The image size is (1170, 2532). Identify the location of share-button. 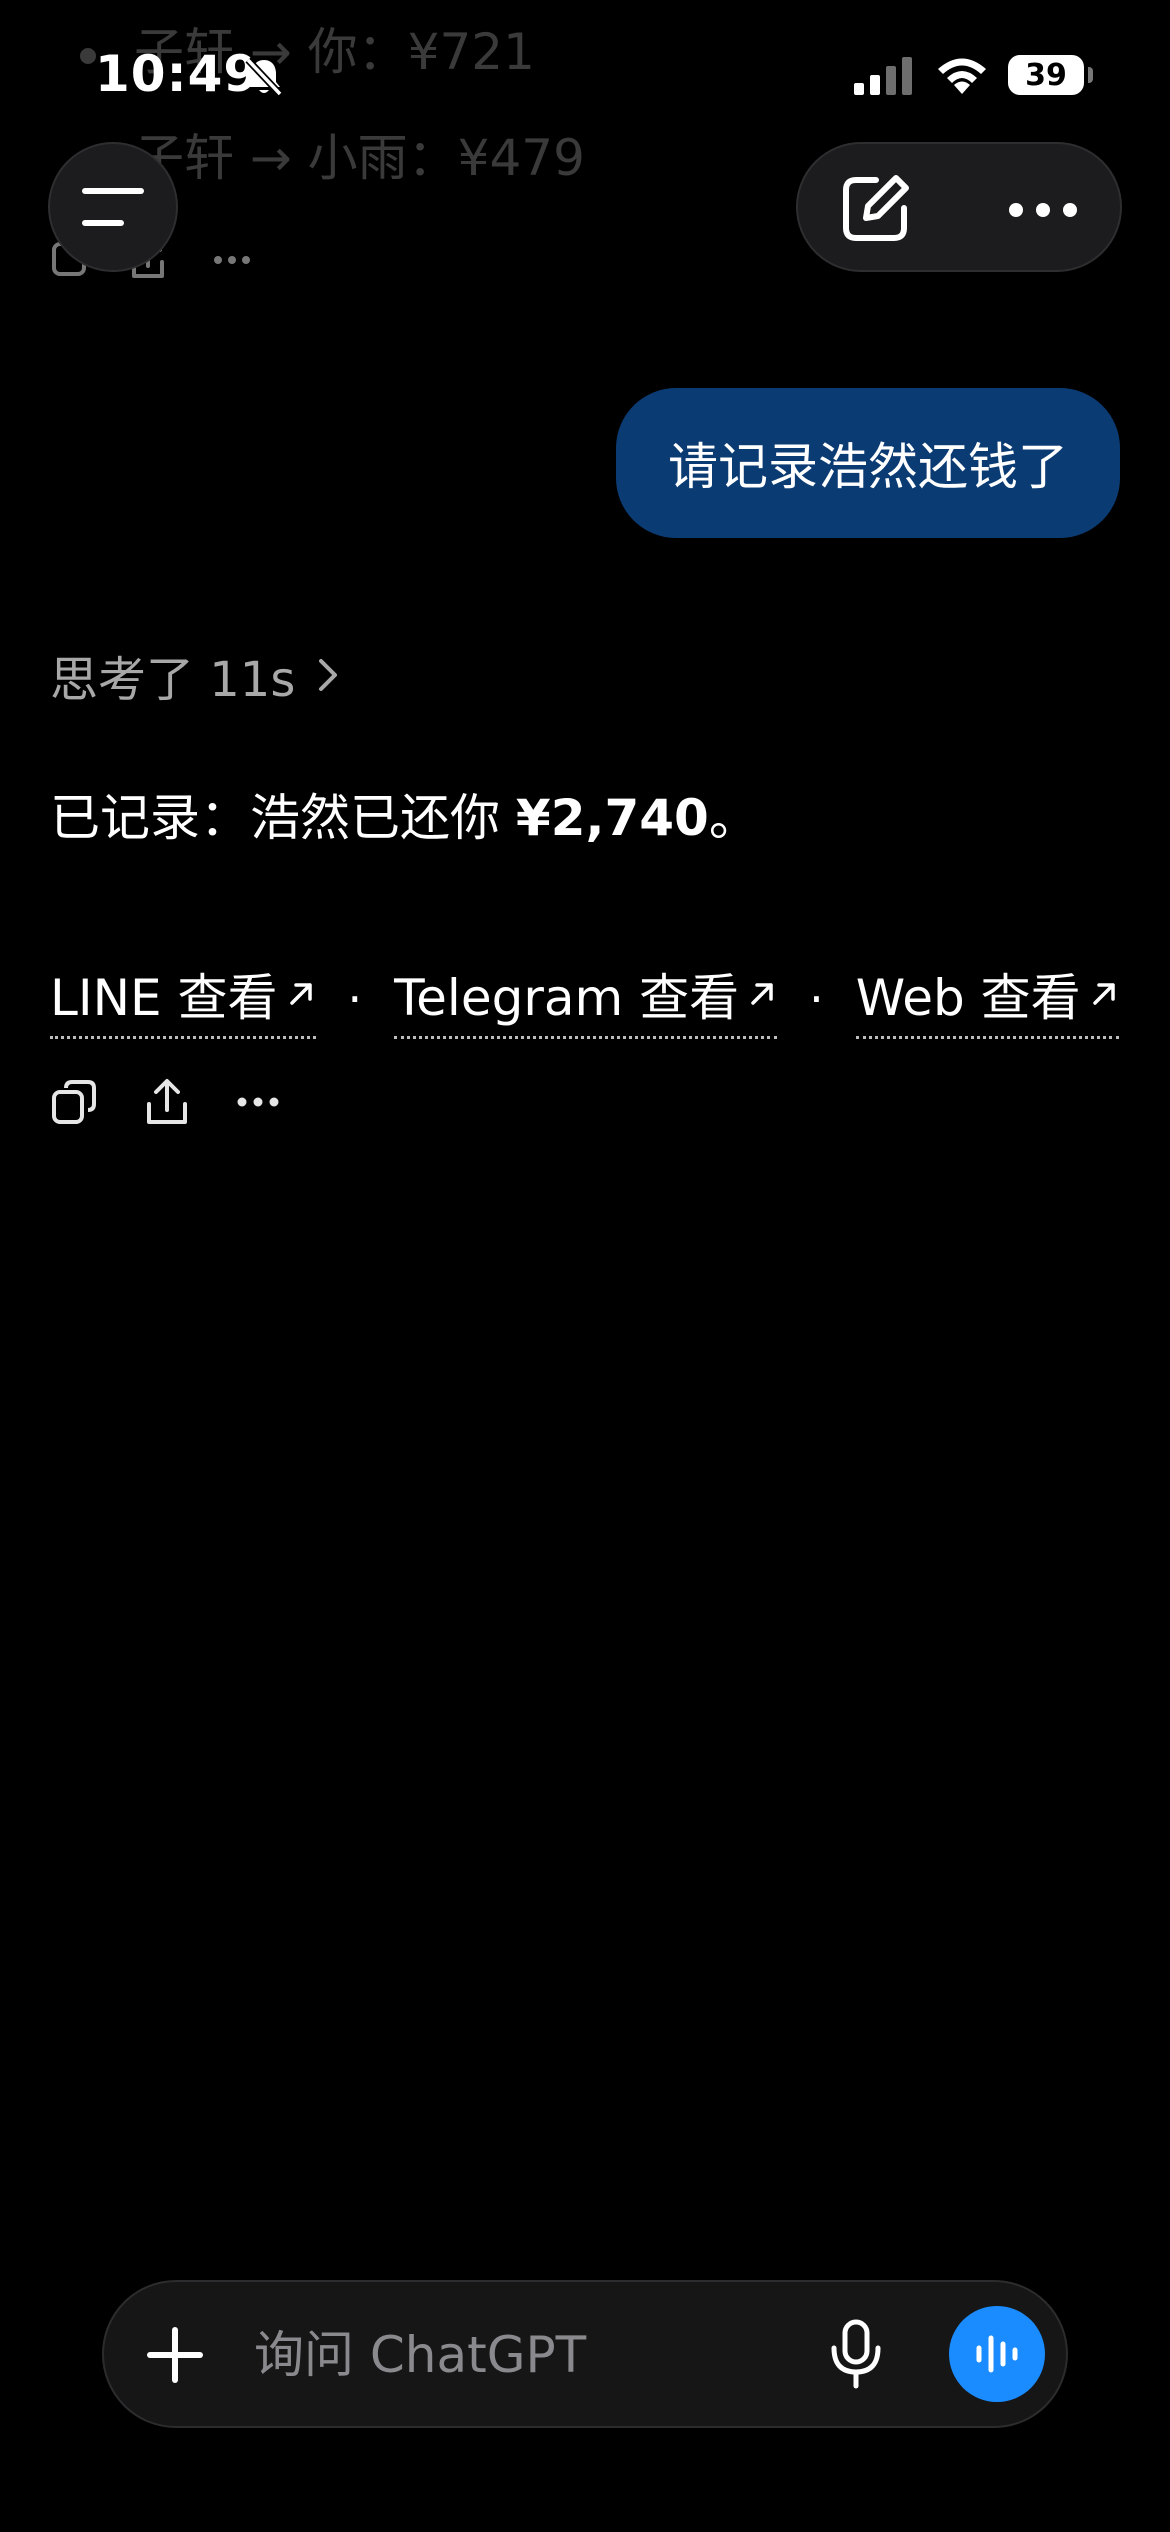
(167, 1102).